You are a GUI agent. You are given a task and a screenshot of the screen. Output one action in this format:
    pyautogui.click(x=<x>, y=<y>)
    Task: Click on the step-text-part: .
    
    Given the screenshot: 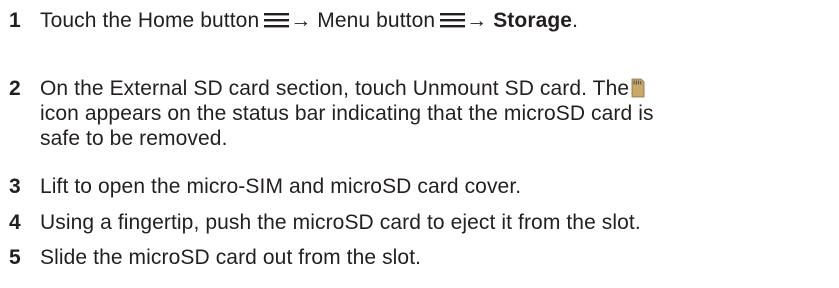 What is the action you would take?
    pyautogui.click(x=575, y=20)
    